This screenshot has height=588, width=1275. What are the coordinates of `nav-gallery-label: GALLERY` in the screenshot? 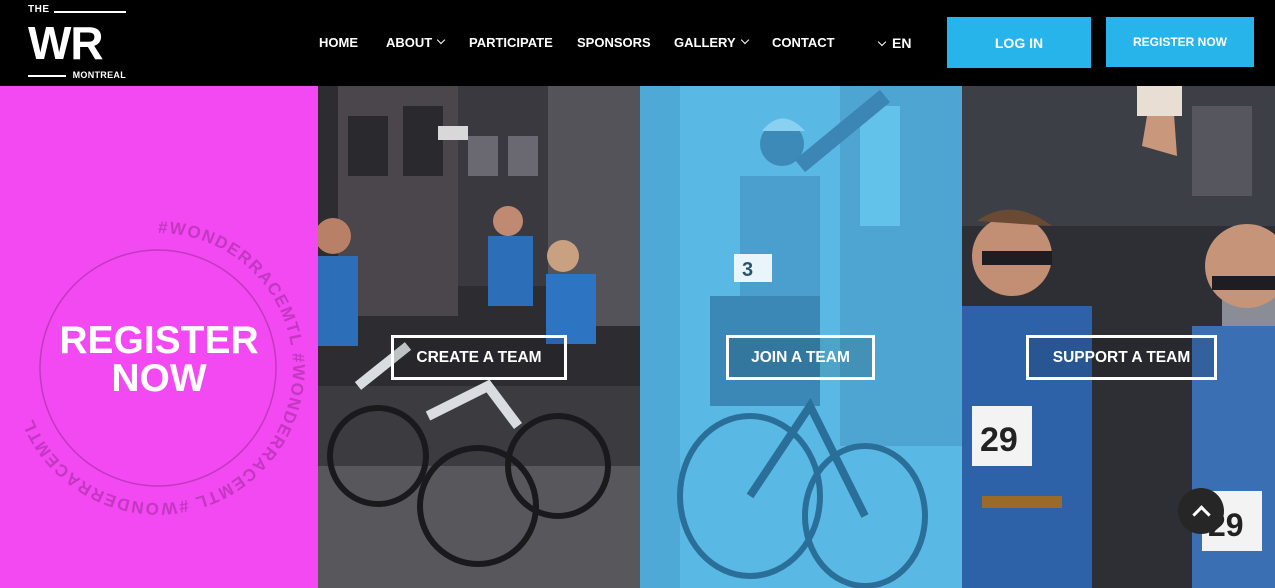 It's located at (705, 42).